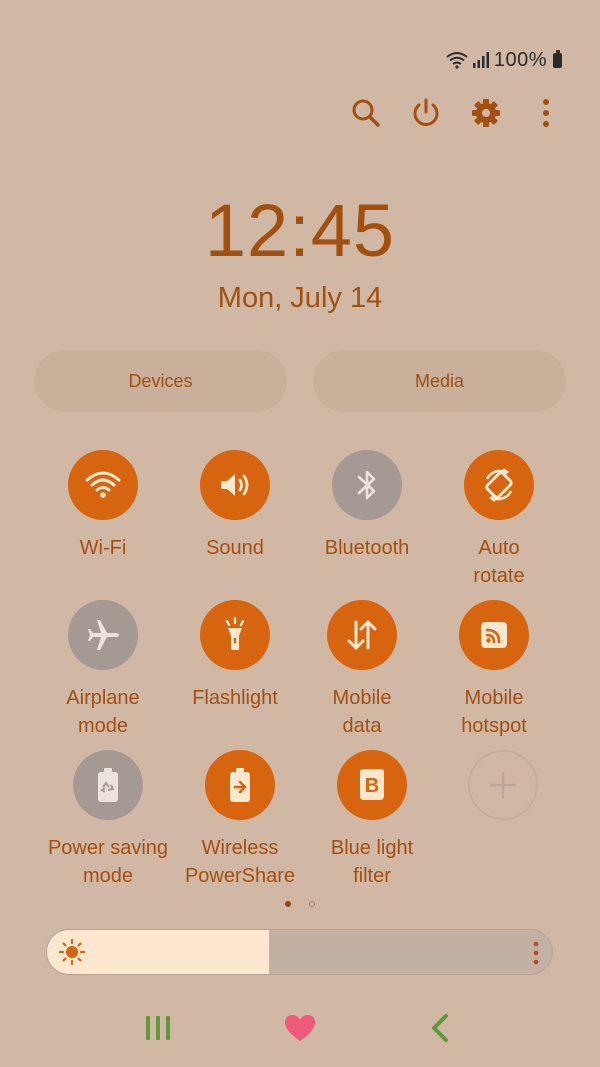  What do you see at coordinates (362, 712) in the screenshot?
I see `tile-label: Mobile data` at bounding box center [362, 712].